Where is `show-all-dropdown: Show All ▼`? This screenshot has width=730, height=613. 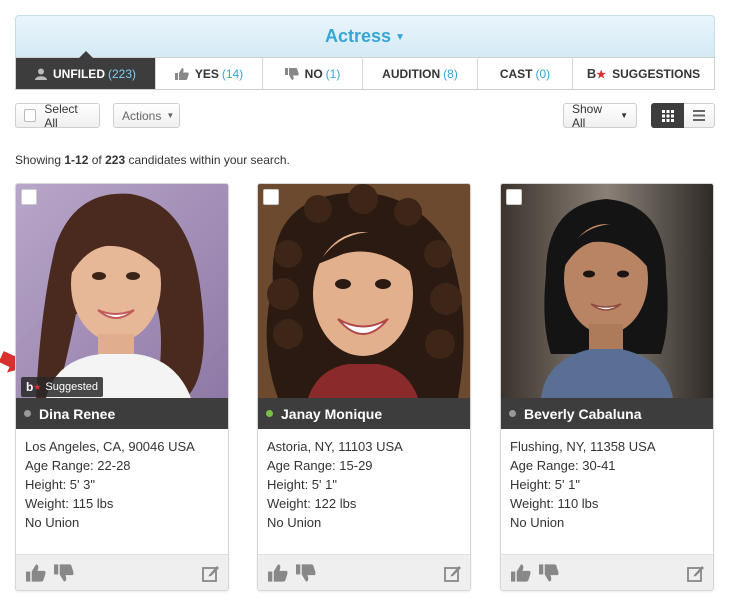 show-all-dropdown: Show All ▼ is located at coordinates (600, 115).